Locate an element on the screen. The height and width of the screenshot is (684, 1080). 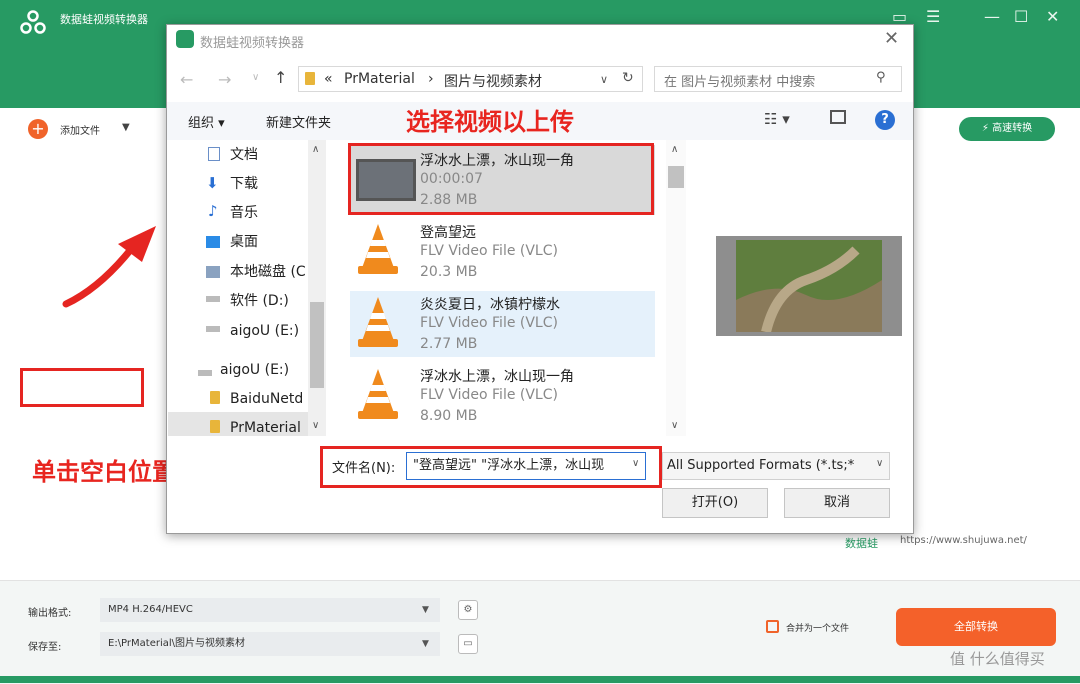
sidebar-item-music: 音乐 is located at coordinates (244, 213).